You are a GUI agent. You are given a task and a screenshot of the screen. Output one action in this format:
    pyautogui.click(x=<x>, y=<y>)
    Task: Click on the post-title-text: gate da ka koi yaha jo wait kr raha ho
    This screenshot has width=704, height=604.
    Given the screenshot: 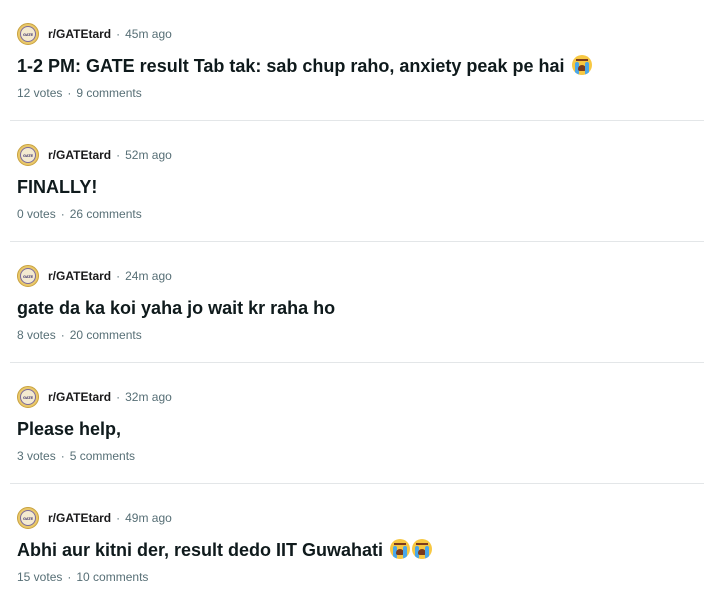 What is the action you would take?
    pyautogui.click(x=176, y=308)
    